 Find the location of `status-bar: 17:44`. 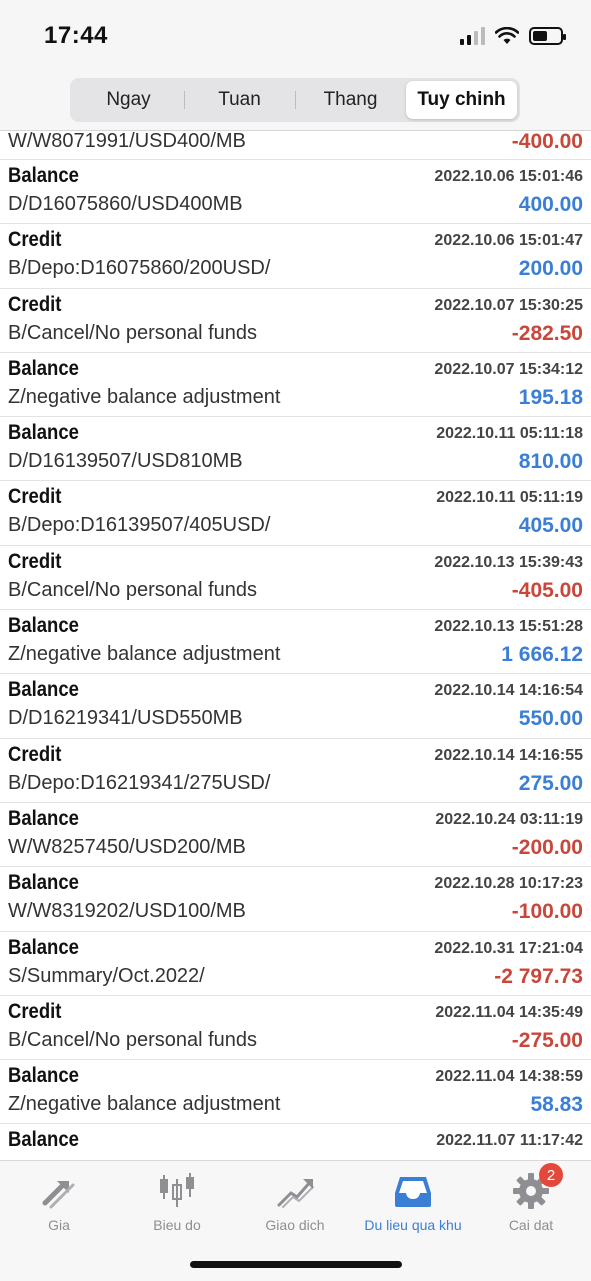

status-bar: 17:44 is located at coordinates (295, 36).